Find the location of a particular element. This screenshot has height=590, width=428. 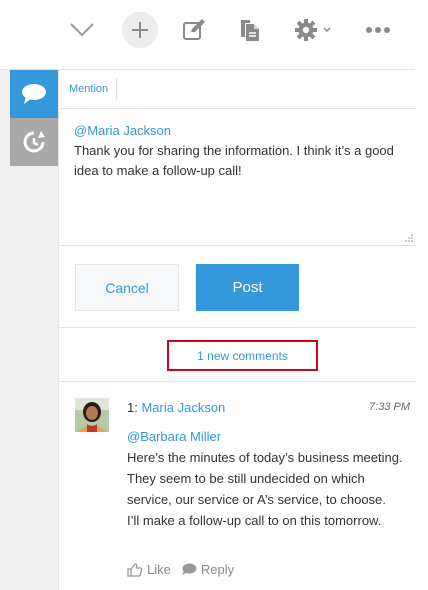

comment-actions: Like Reply is located at coordinates (185, 569).